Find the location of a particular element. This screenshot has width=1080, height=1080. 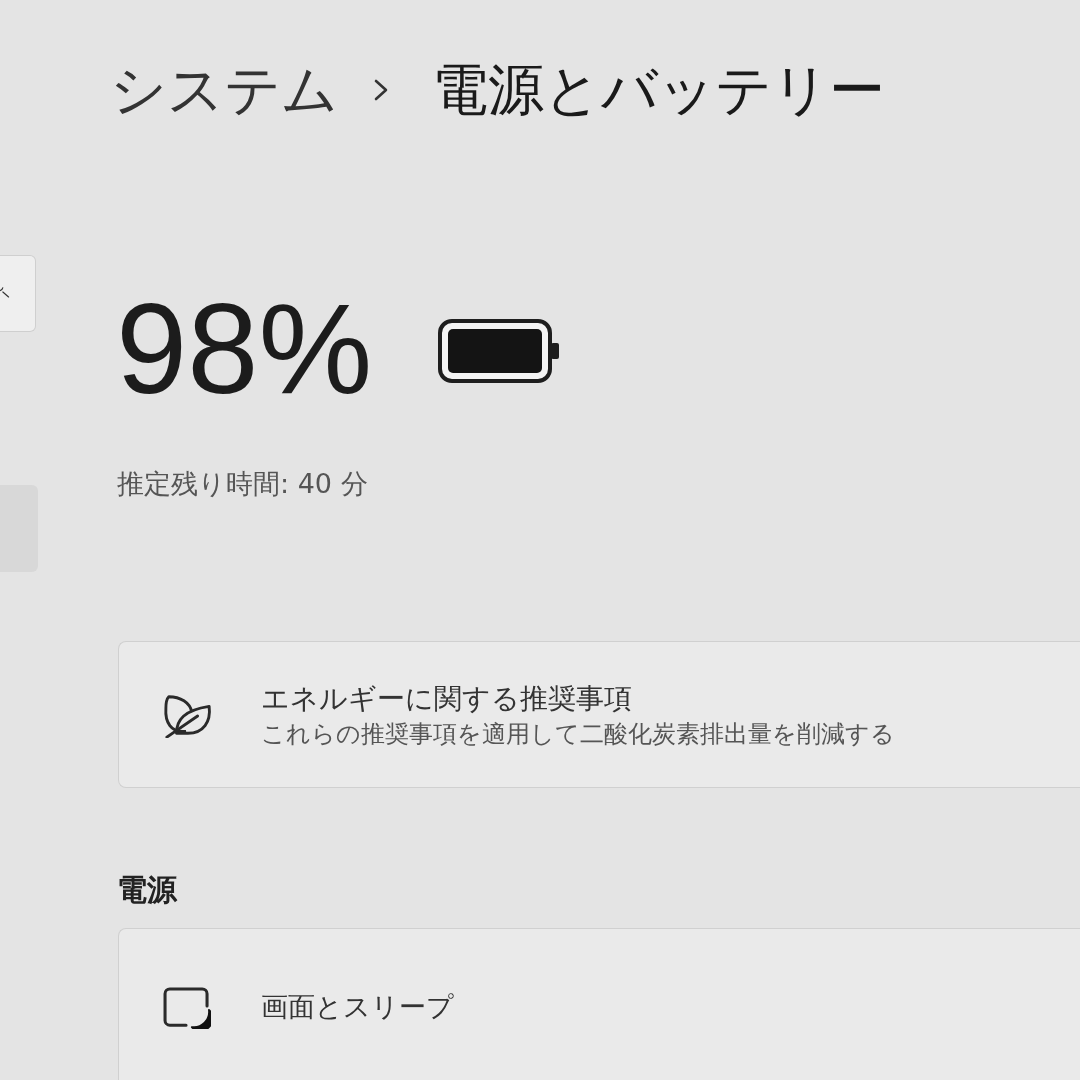

chevron-icon is located at coordinates (381, 90).